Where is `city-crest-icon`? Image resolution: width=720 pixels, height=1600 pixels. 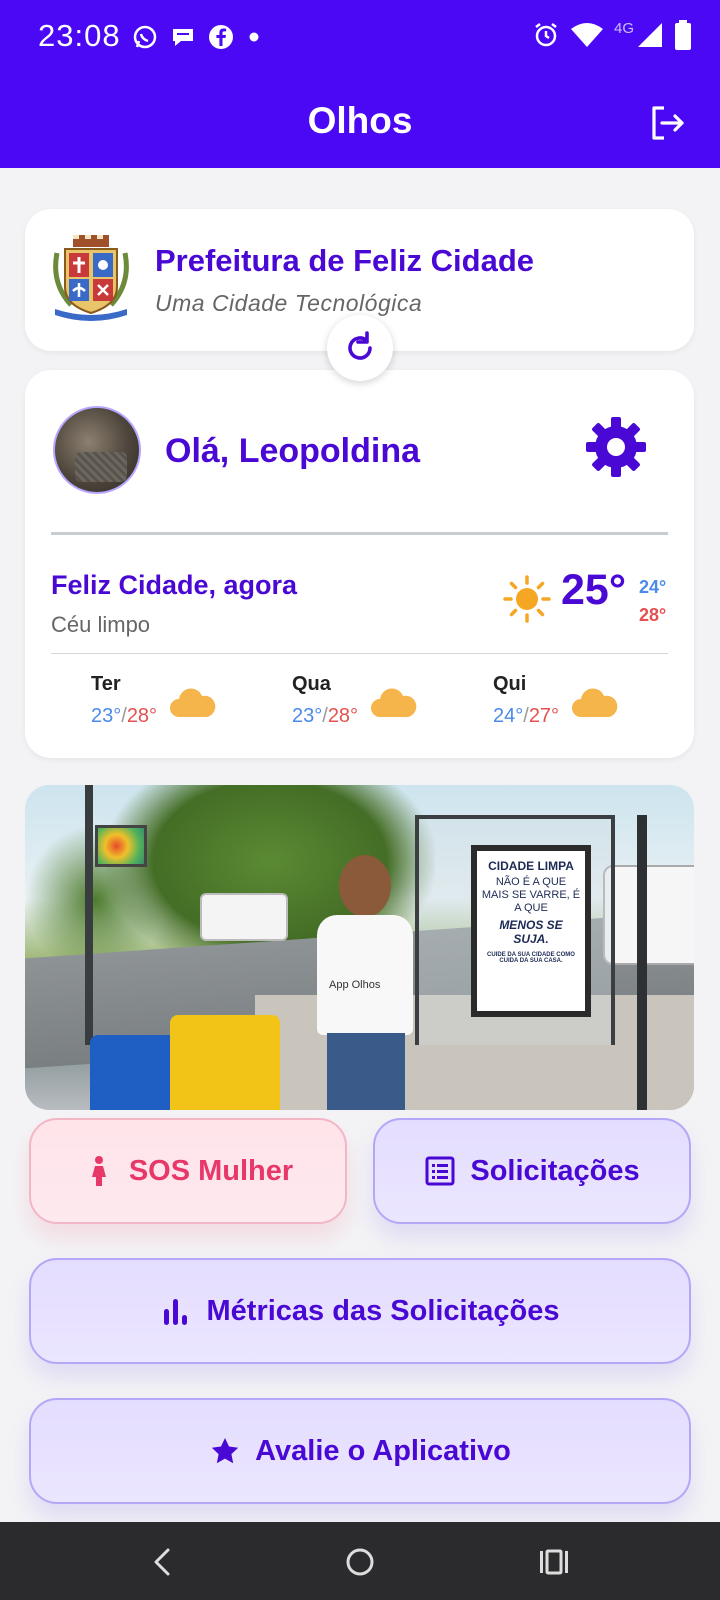 city-crest-icon is located at coordinates (91, 278).